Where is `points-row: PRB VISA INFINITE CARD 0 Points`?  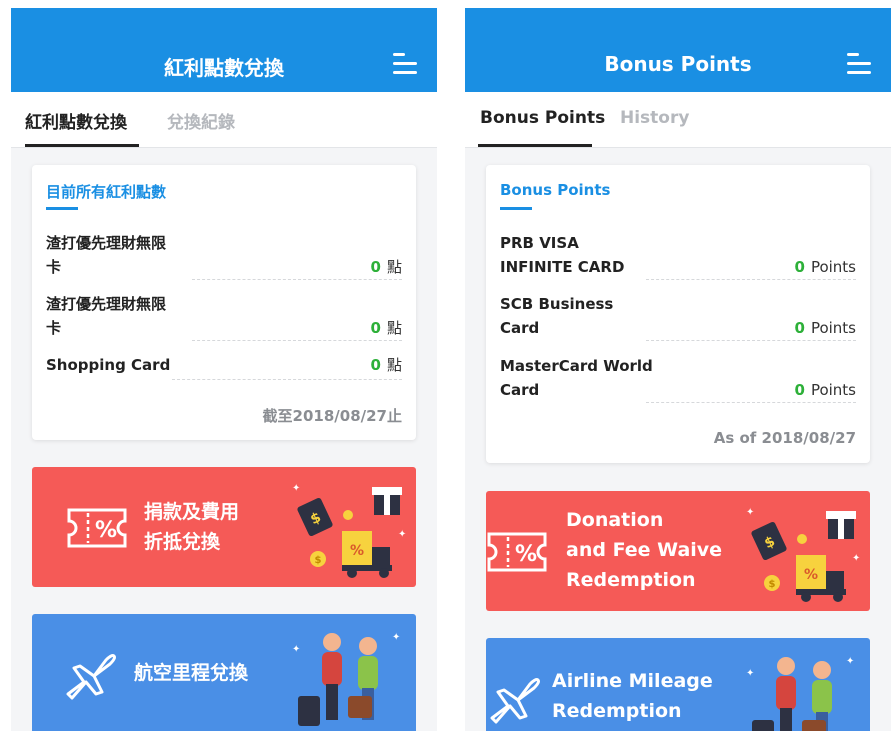
points-row: PRB VISA INFINITE CARD 0 Points is located at coordinates (678, 256).